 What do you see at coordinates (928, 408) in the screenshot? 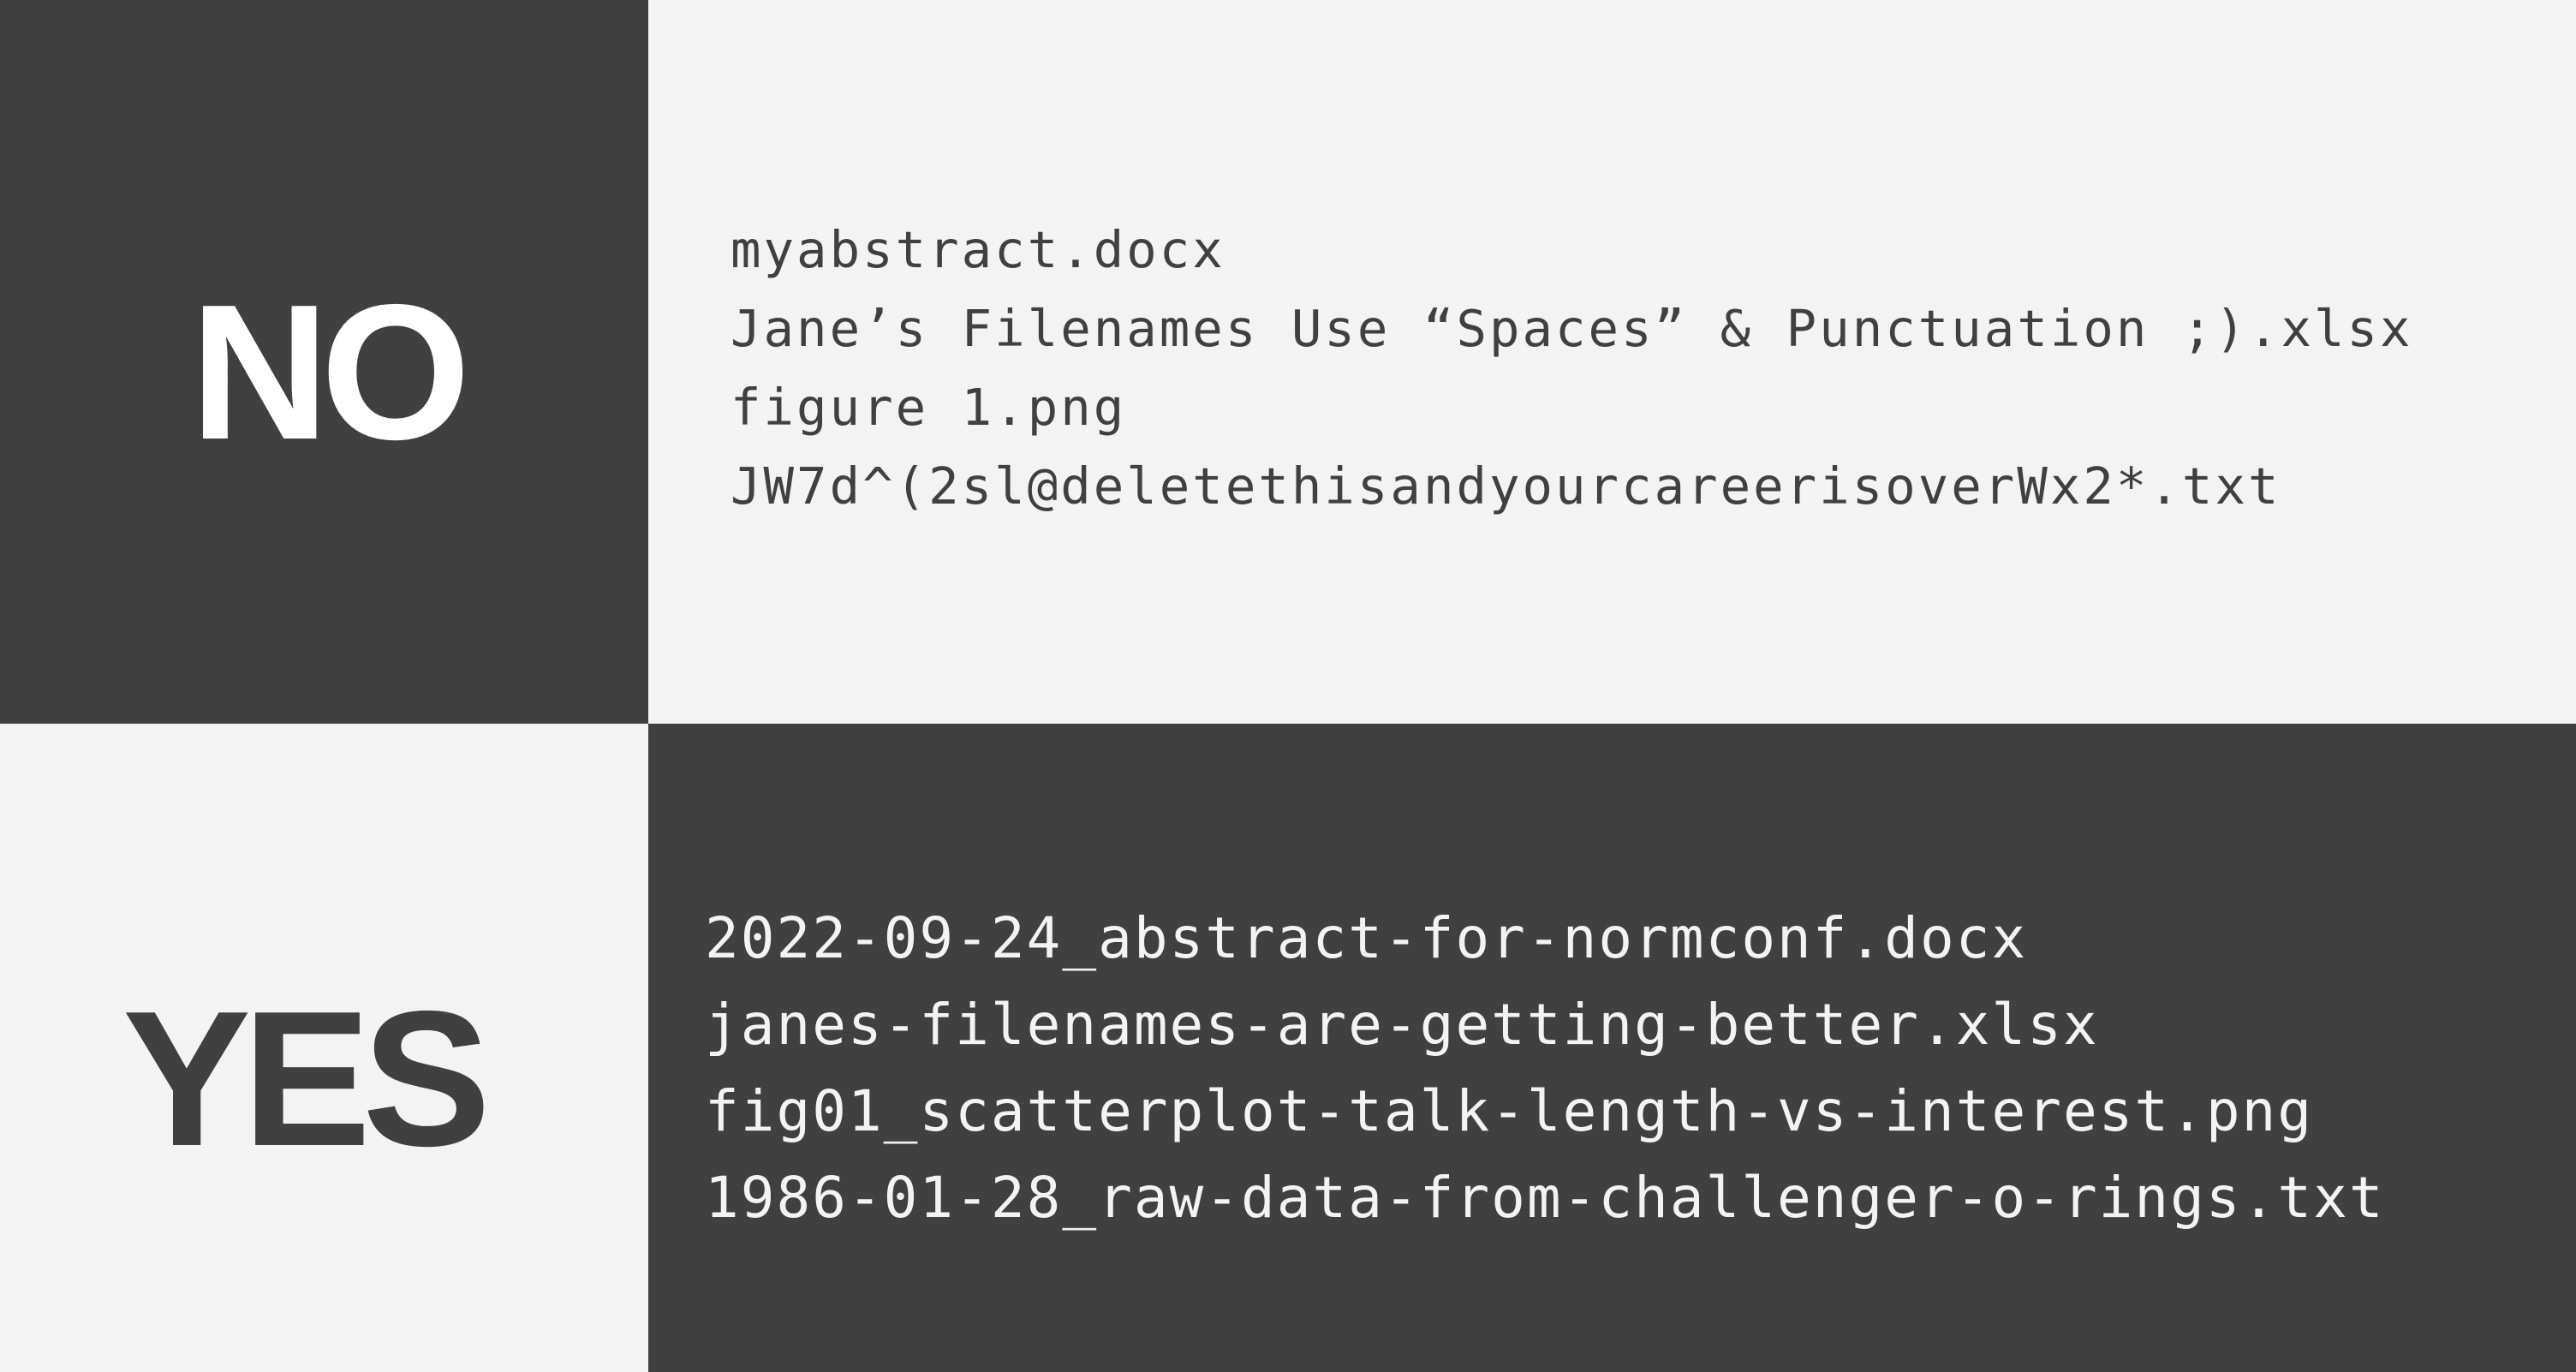
I see `bad-filename-item: figure 1.png` at bounding box center [928, 408].